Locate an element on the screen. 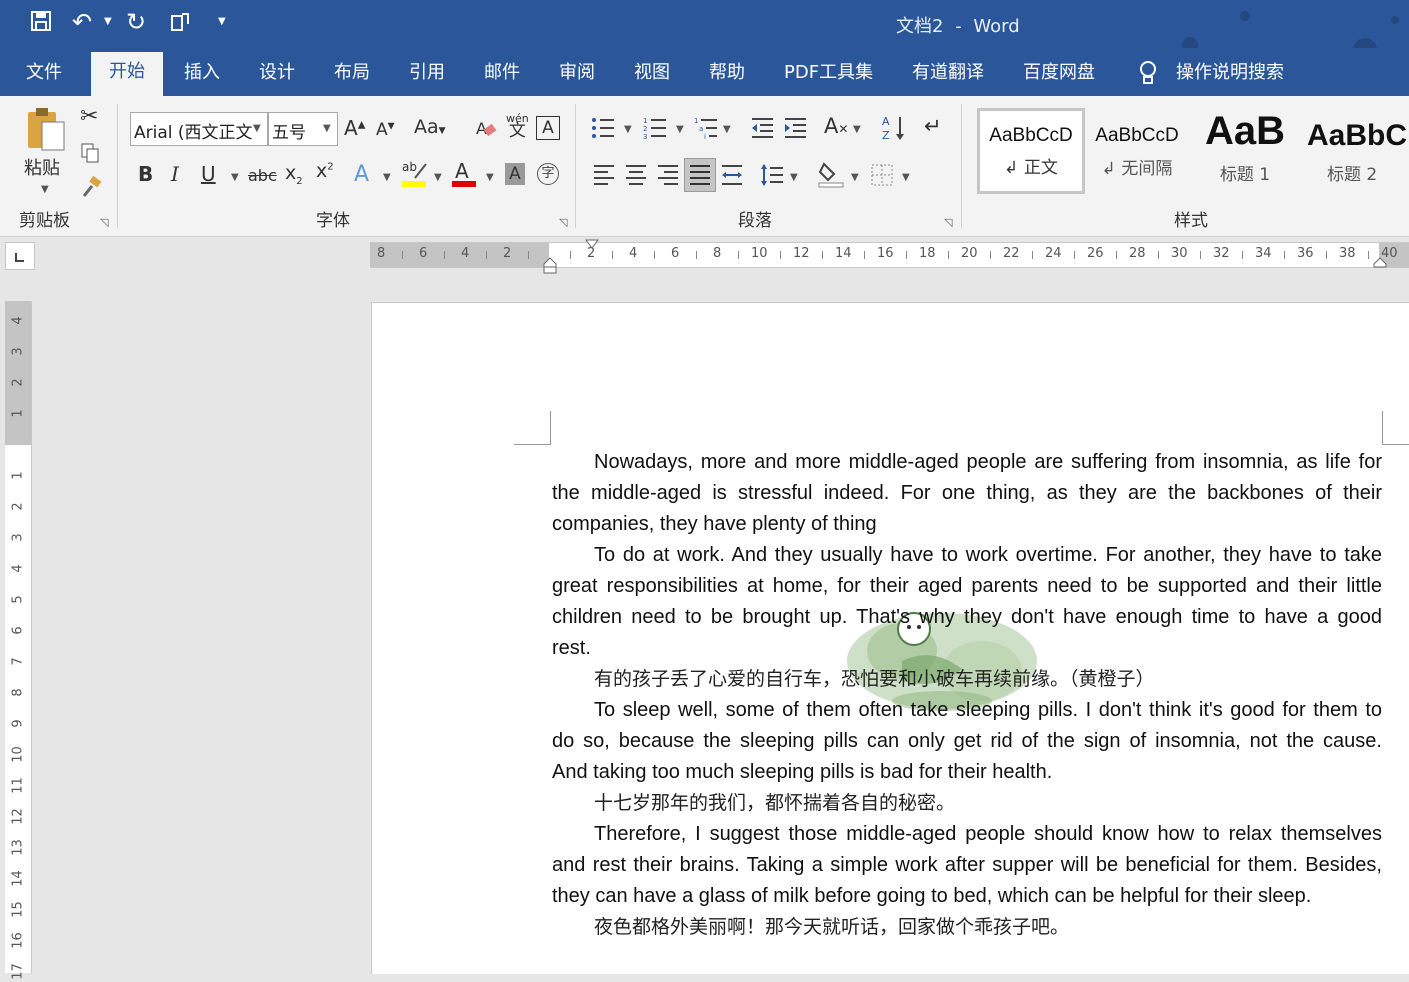 The height and width of the screenshot is (982, 1409). right-indent-marker is located at coordinates (1380, 263).